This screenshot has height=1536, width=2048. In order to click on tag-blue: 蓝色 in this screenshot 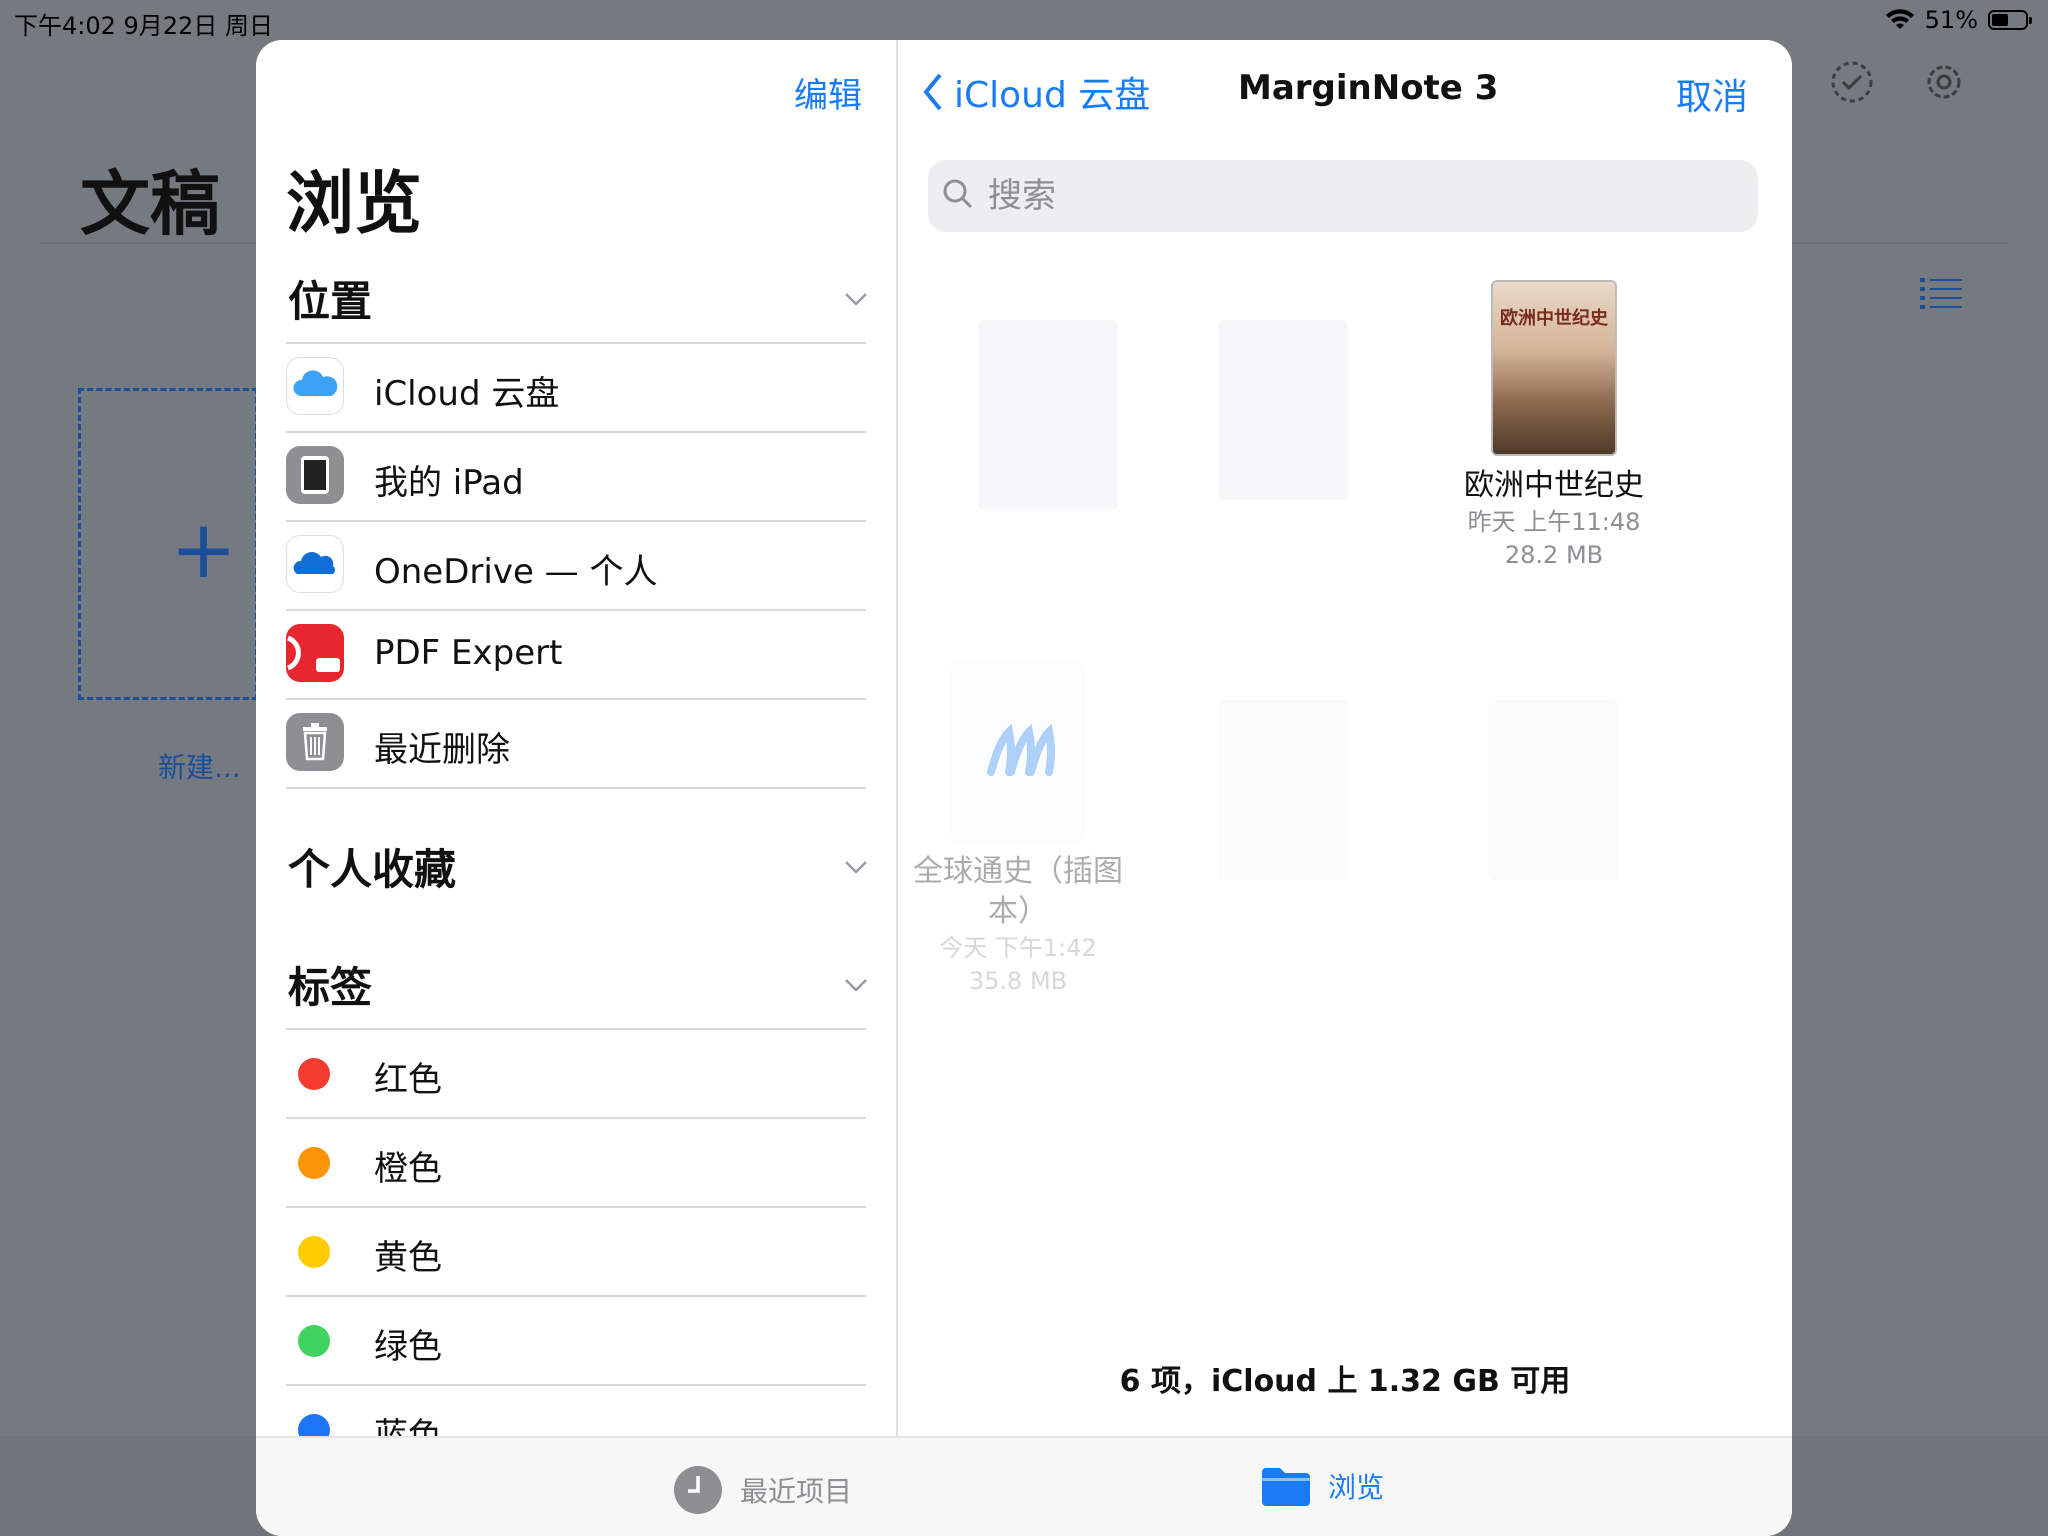, I will do `click(576, 1410)`.